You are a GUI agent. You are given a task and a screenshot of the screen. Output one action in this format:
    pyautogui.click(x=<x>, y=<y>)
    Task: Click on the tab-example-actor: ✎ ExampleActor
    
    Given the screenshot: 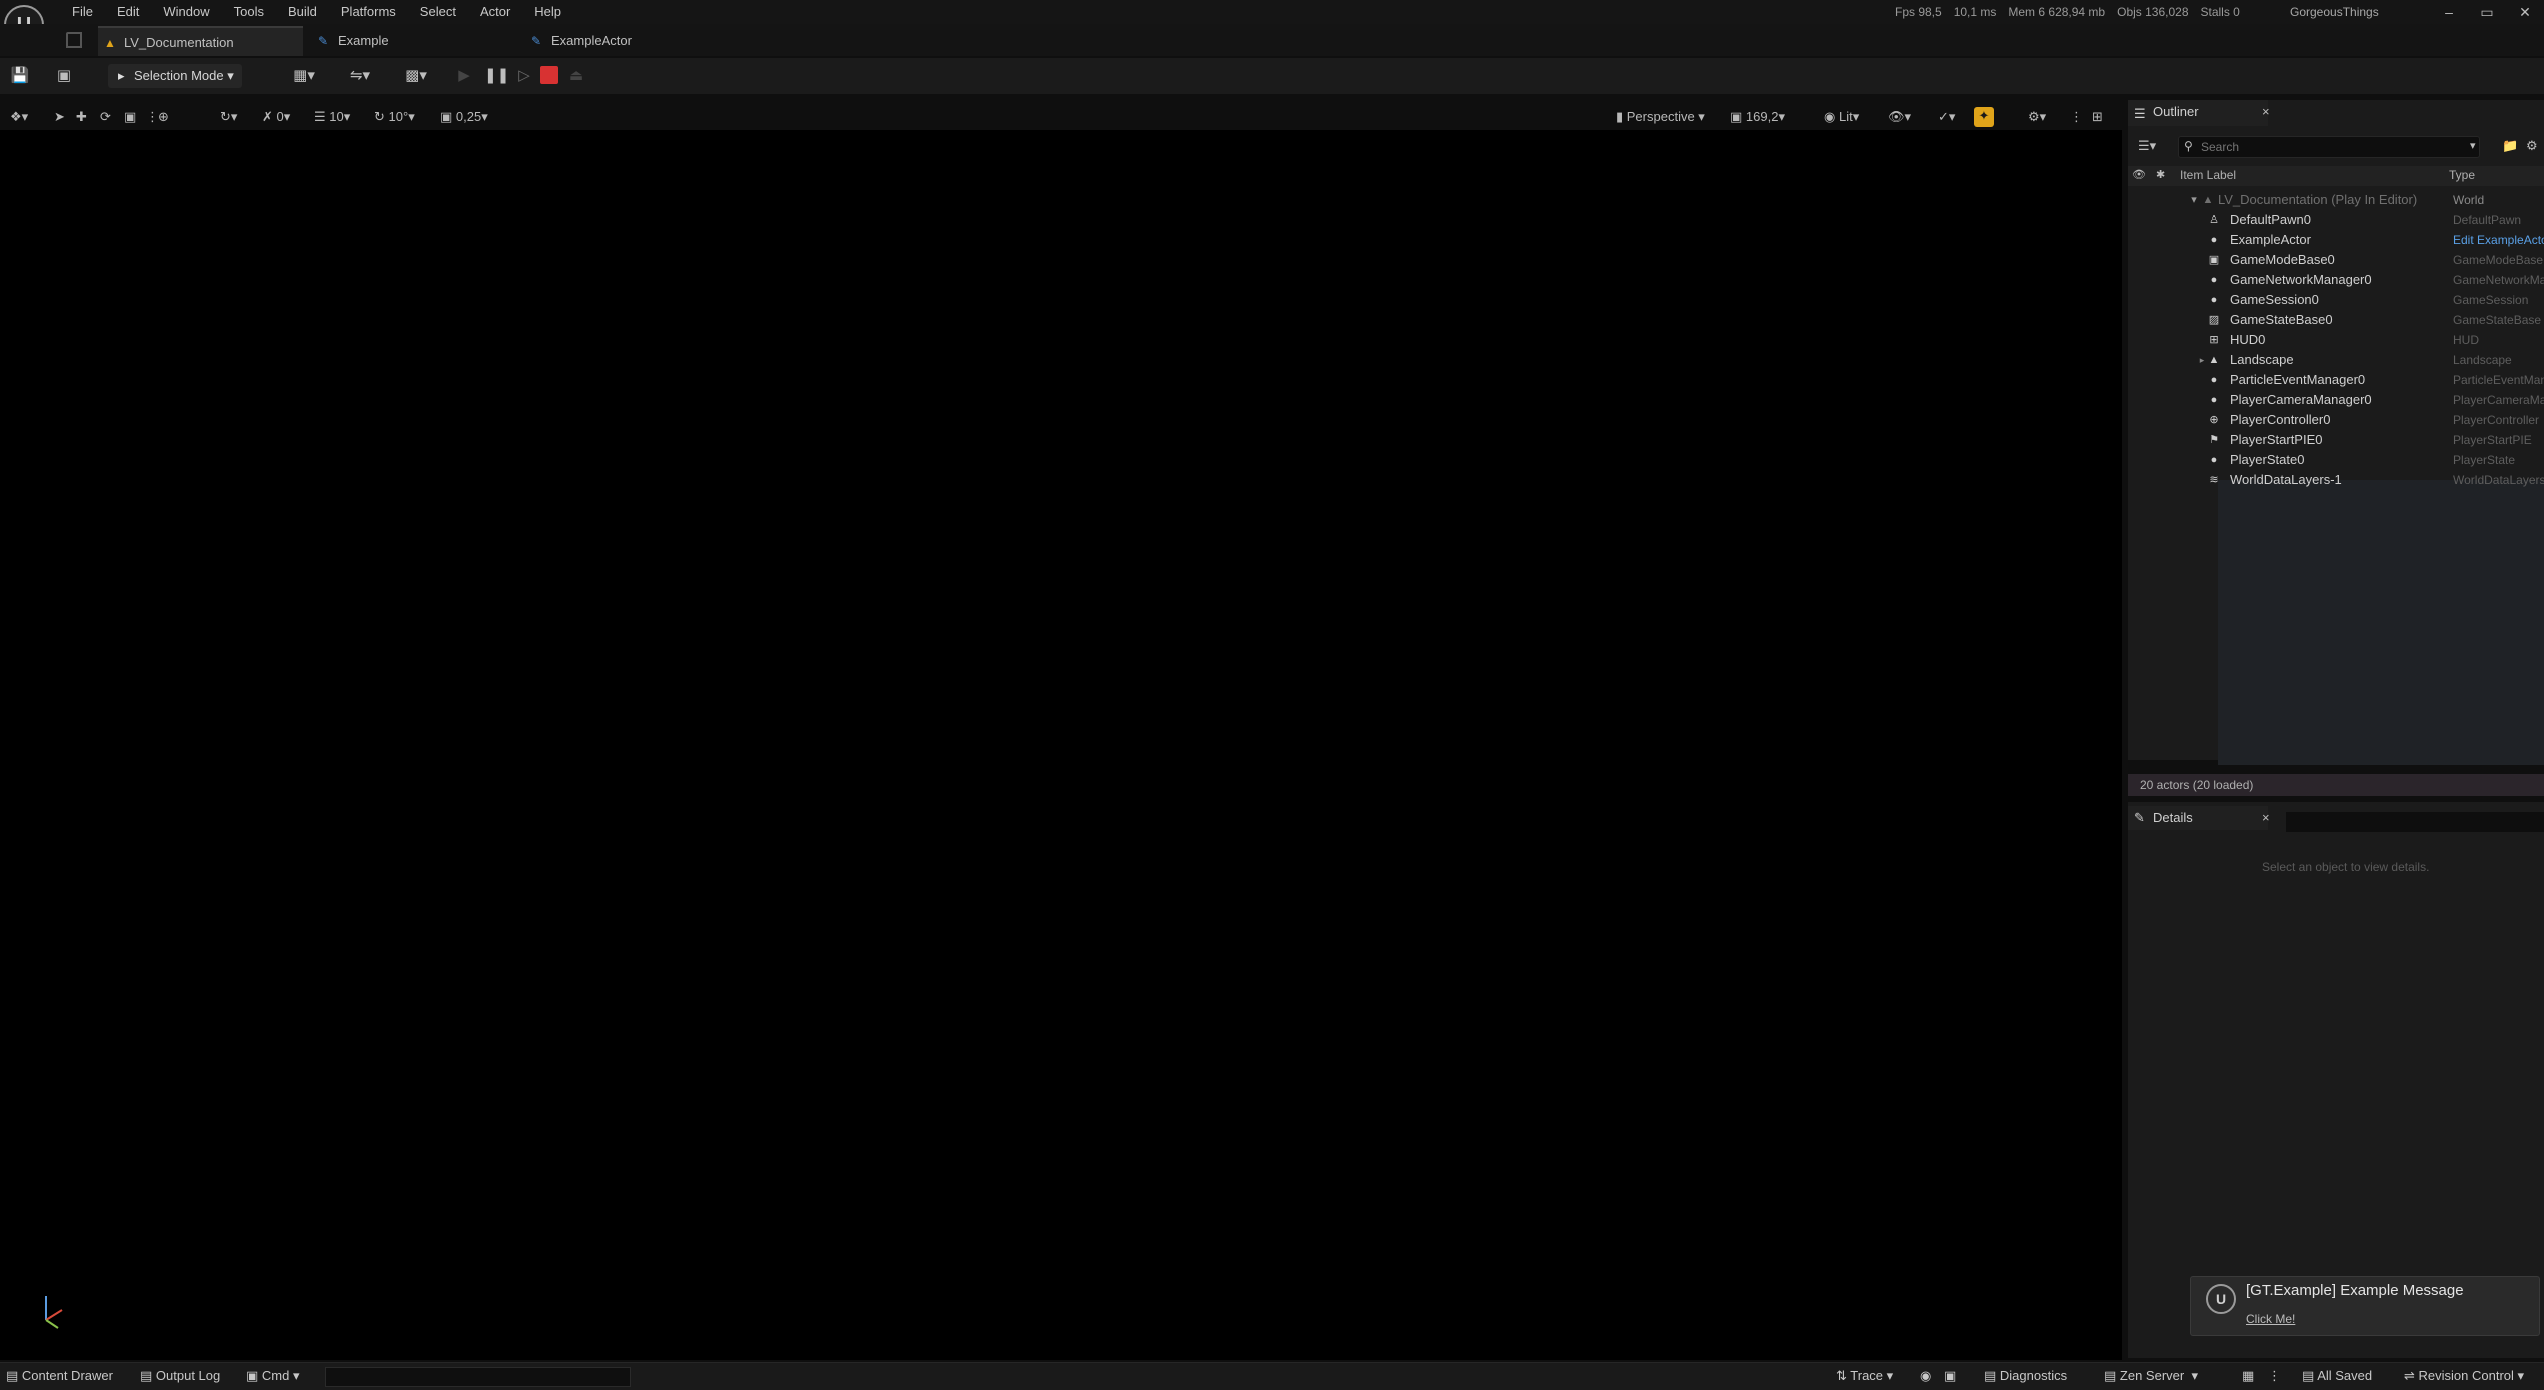 What is the action you would take?
    pyautogui.click(x=620, y=41)
    